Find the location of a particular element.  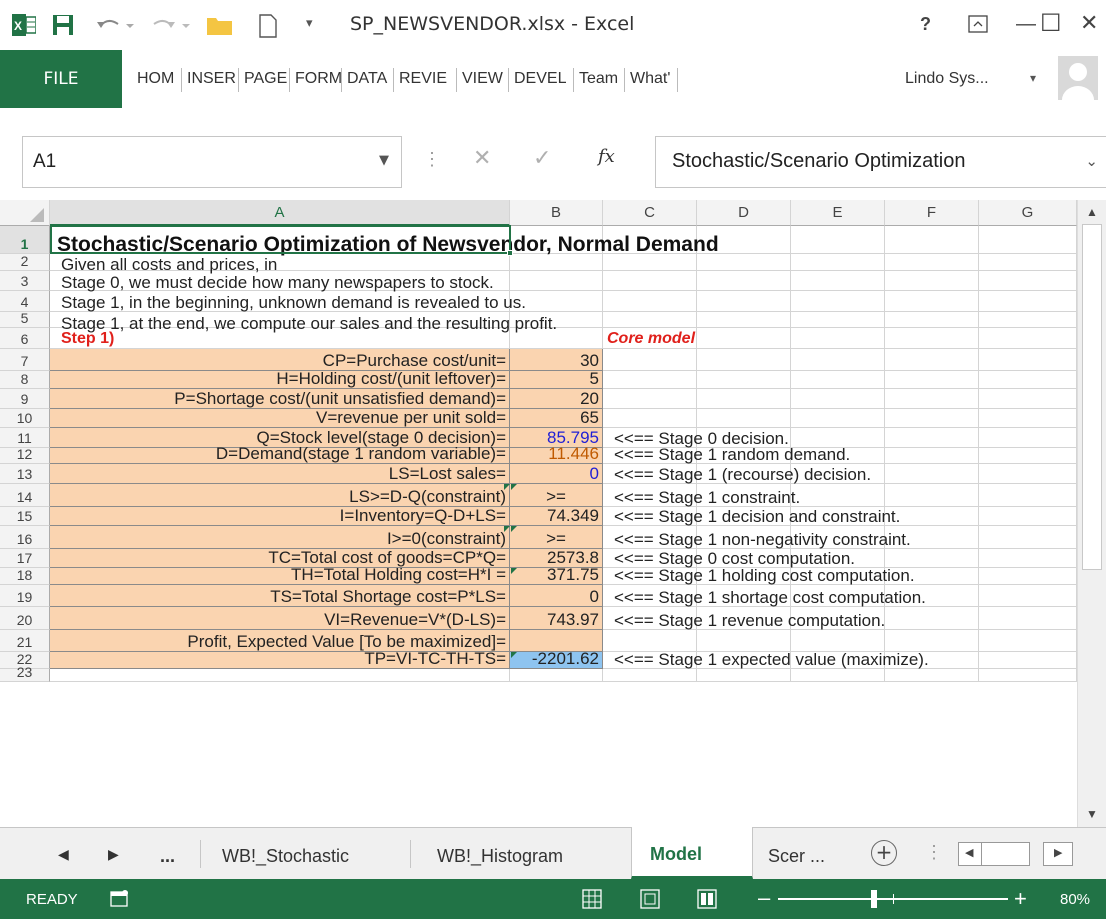

row-header: 2 is located at coordinates (25, 262).